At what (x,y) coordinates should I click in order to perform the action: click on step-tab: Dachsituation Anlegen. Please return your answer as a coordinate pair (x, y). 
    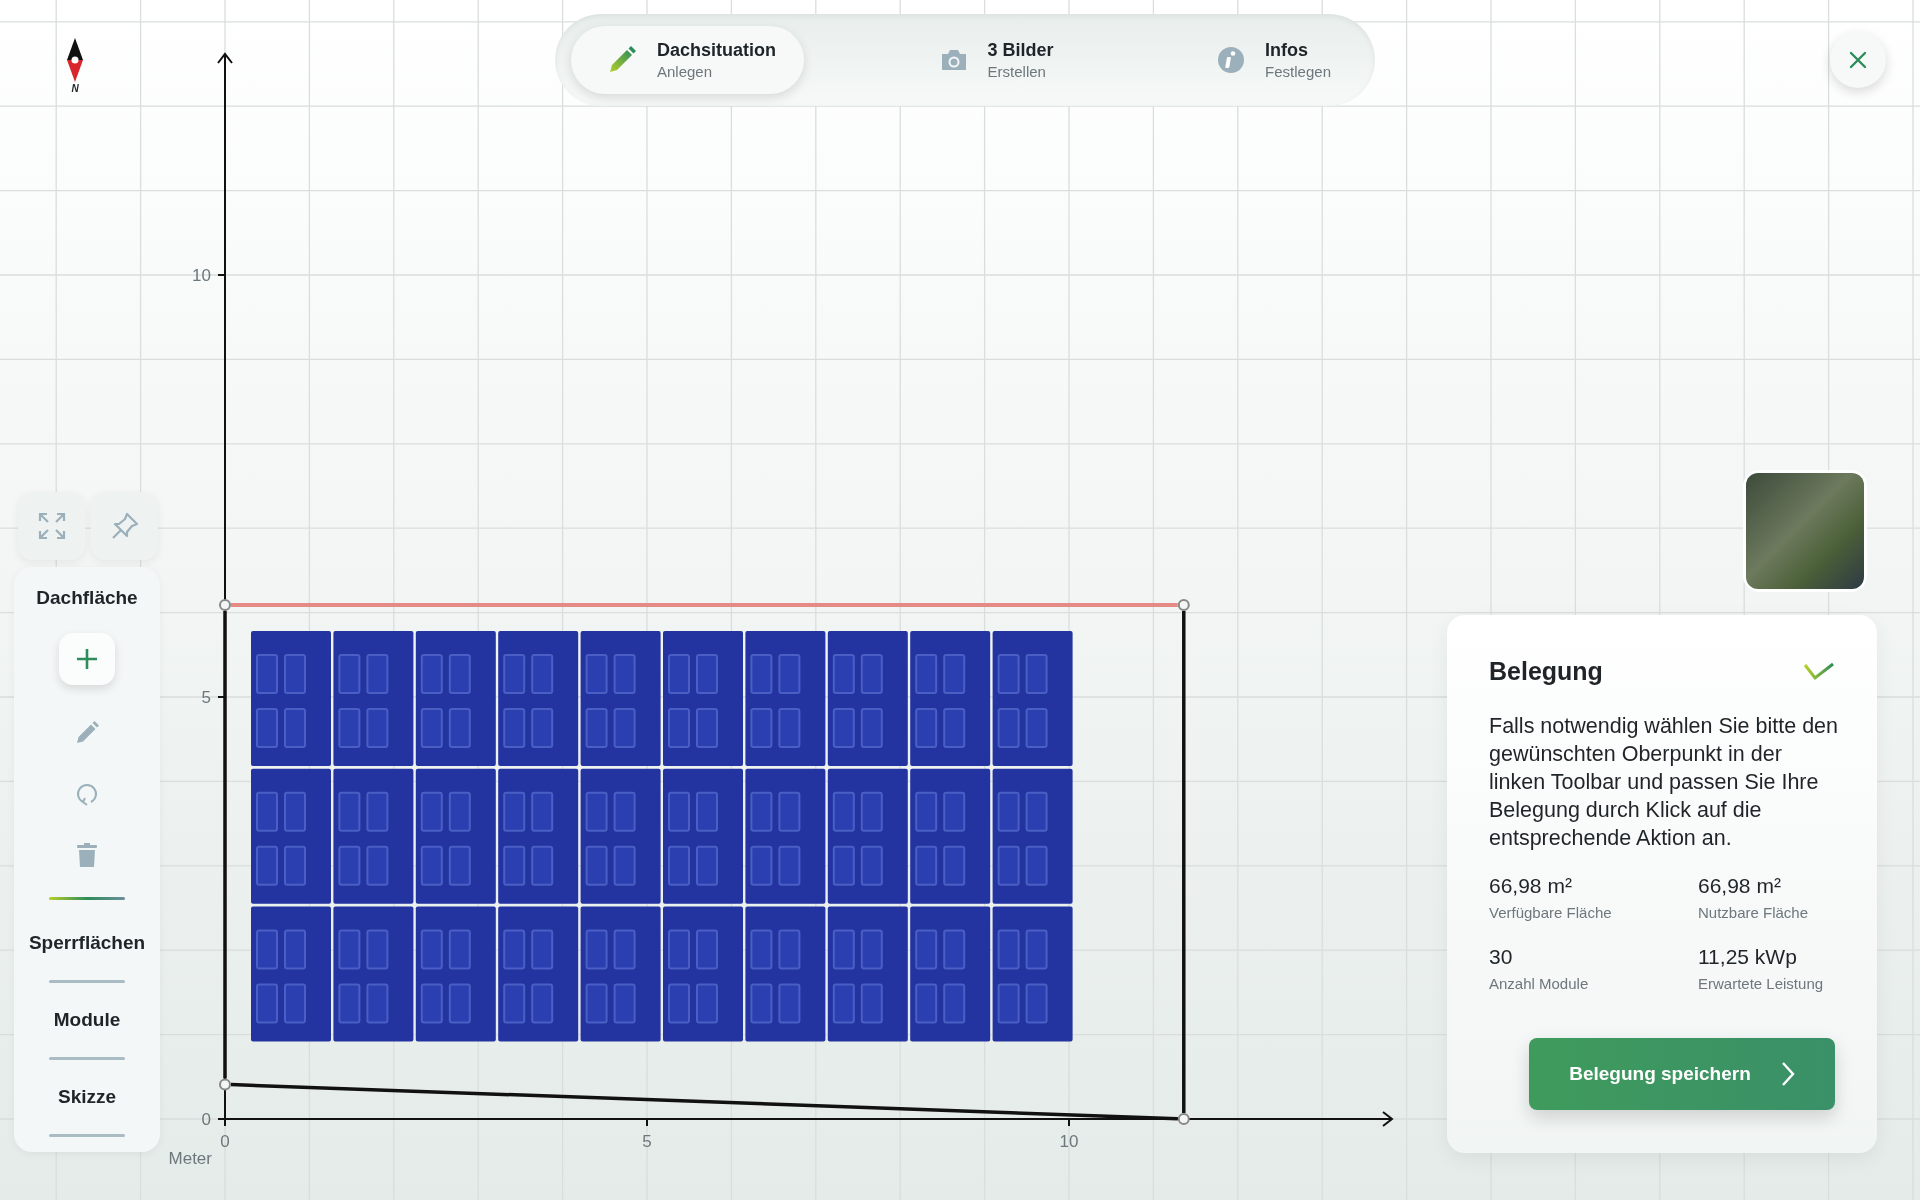
    Looking at the image, I should click on (687, 60).